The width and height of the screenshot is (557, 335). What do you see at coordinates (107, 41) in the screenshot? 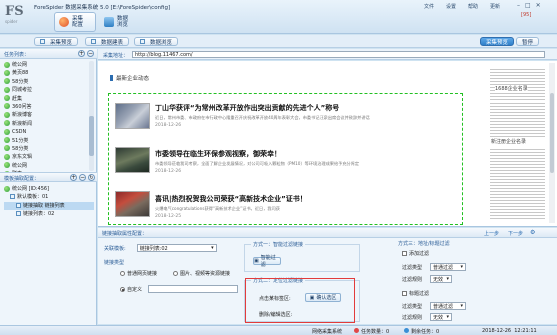
I see `data-table-button: 数据建表` at bounding box center [107, 41].